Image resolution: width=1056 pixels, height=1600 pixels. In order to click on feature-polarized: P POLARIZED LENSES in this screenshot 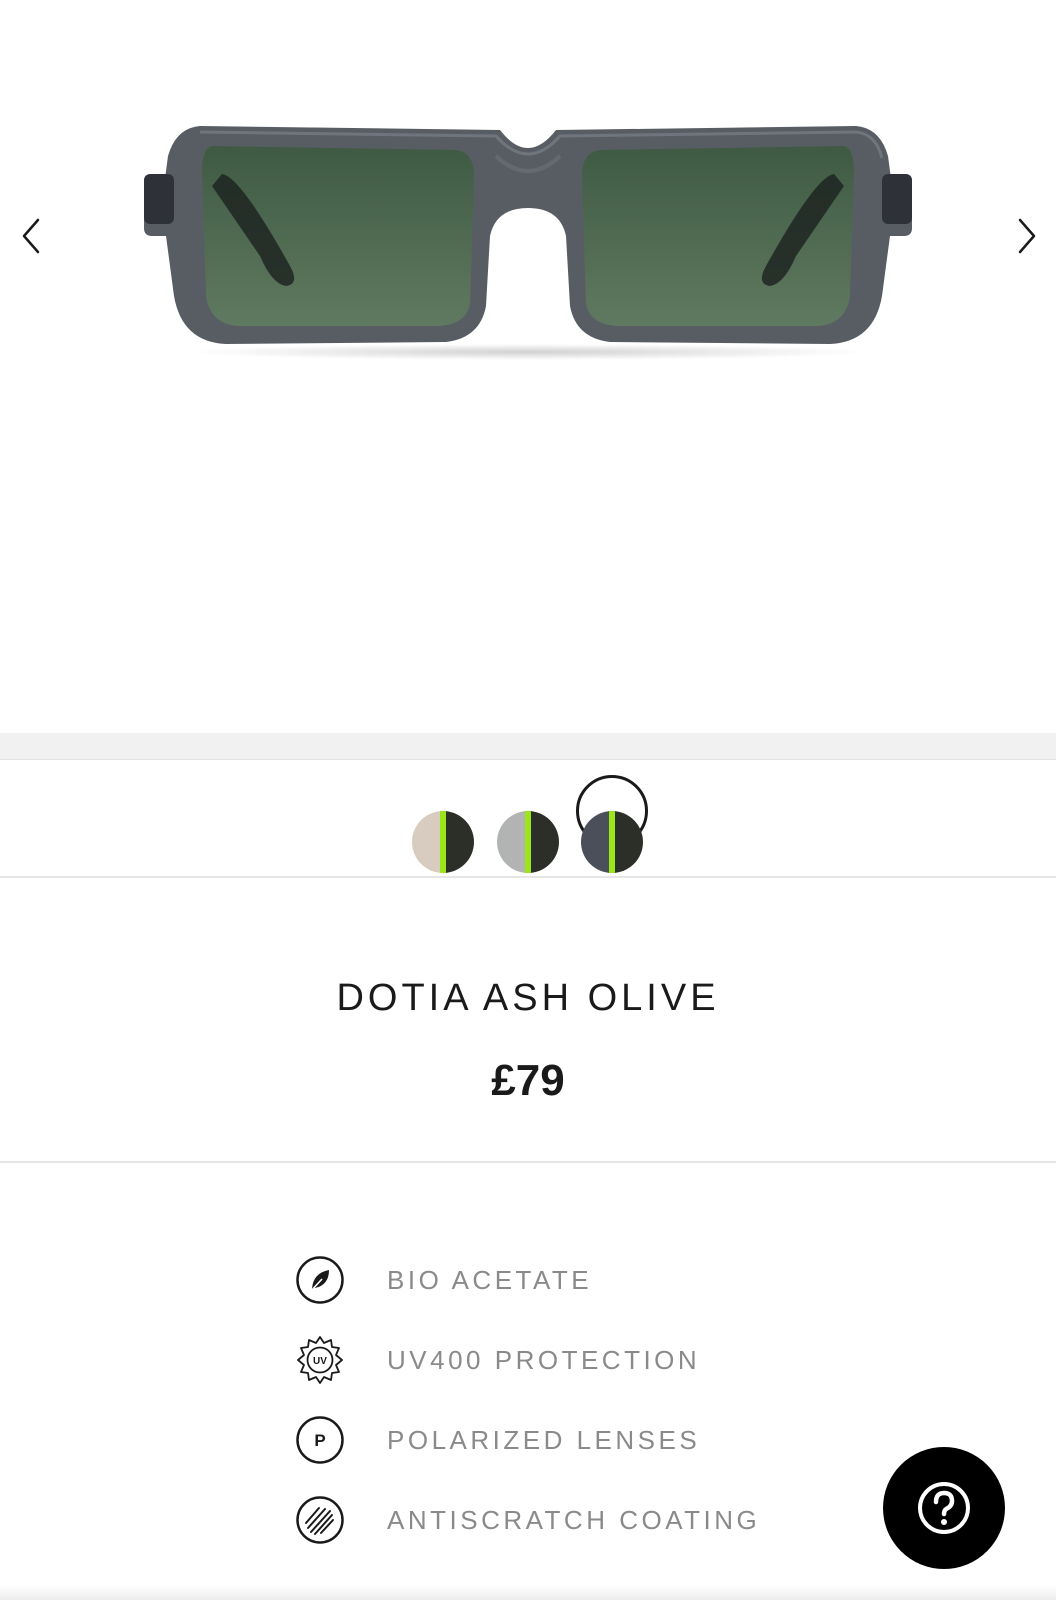, I will do `click(555, 1440)`.